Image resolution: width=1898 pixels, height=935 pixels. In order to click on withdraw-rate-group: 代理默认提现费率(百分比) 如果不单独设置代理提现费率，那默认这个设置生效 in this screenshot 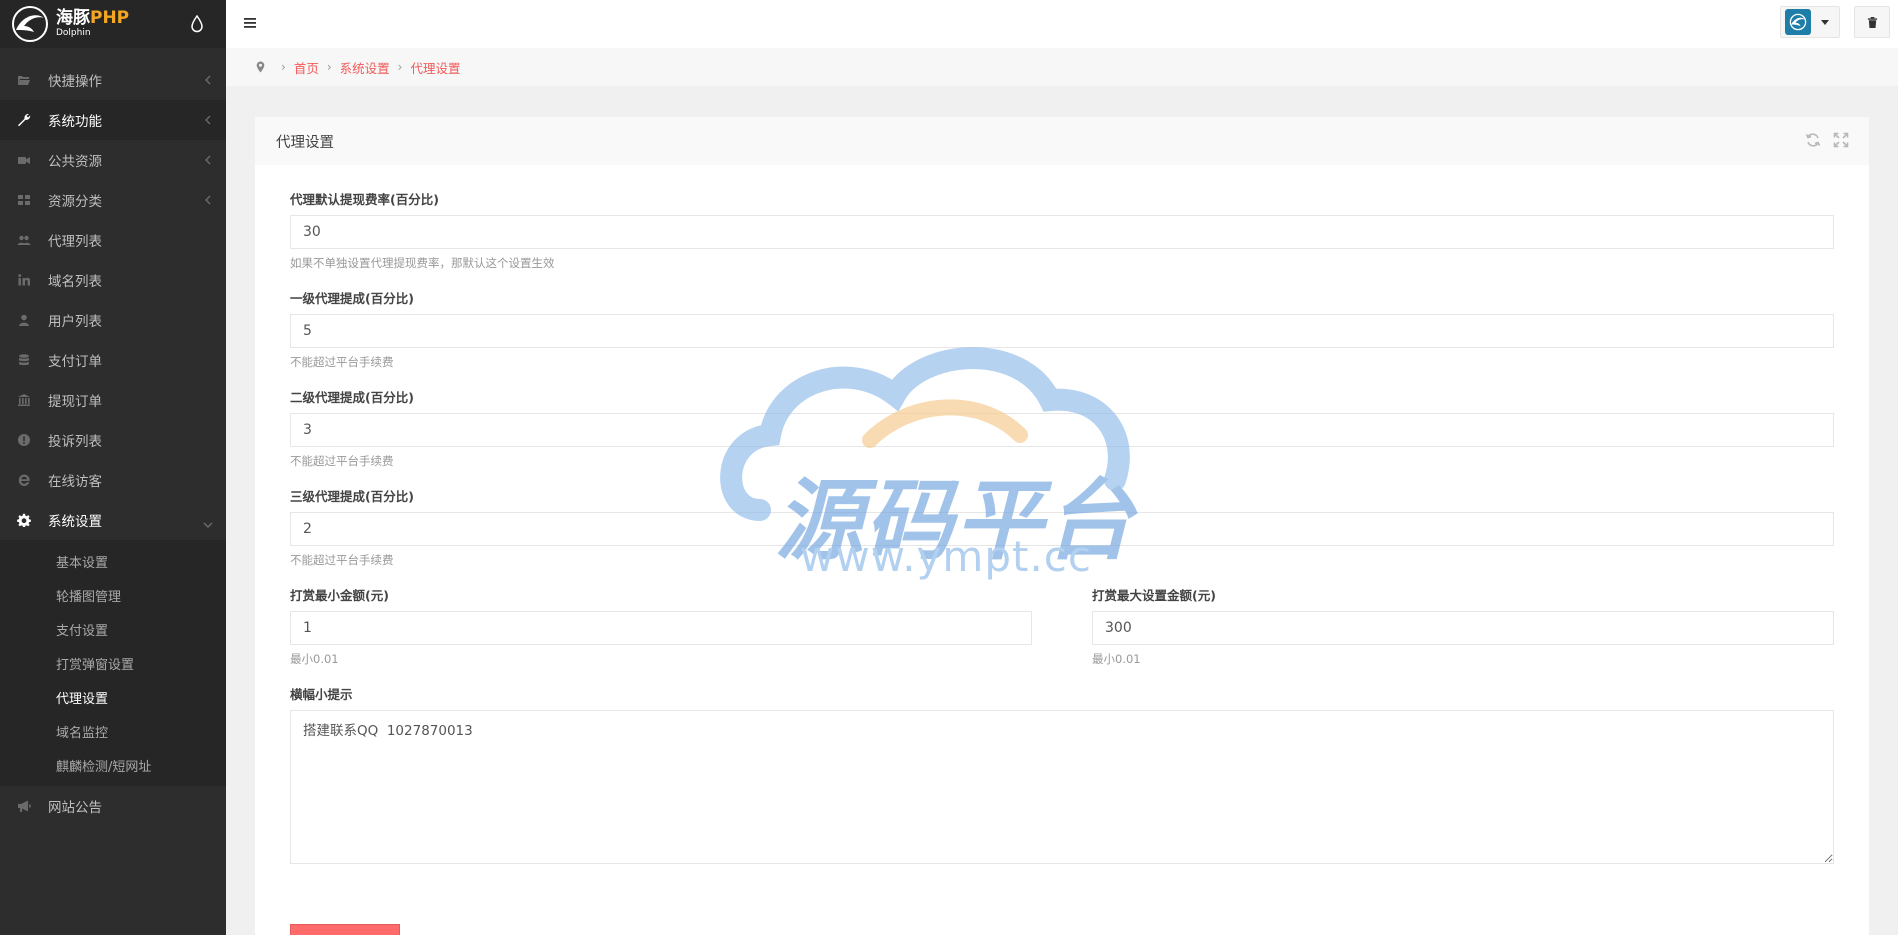, I will do `click(1062, 230)`.